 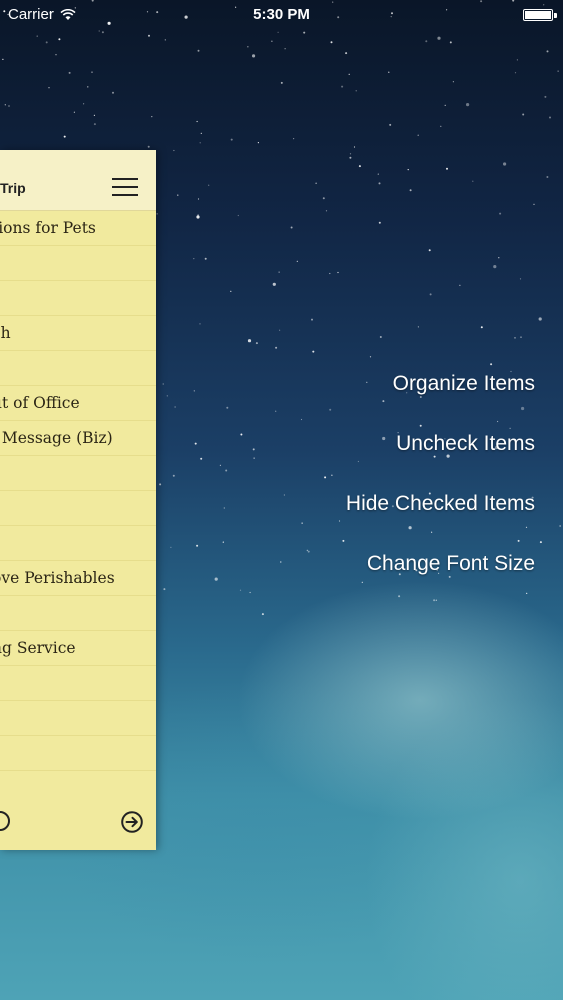 I want to click on list-item: ove Perishables, so click(x=78, y=578).